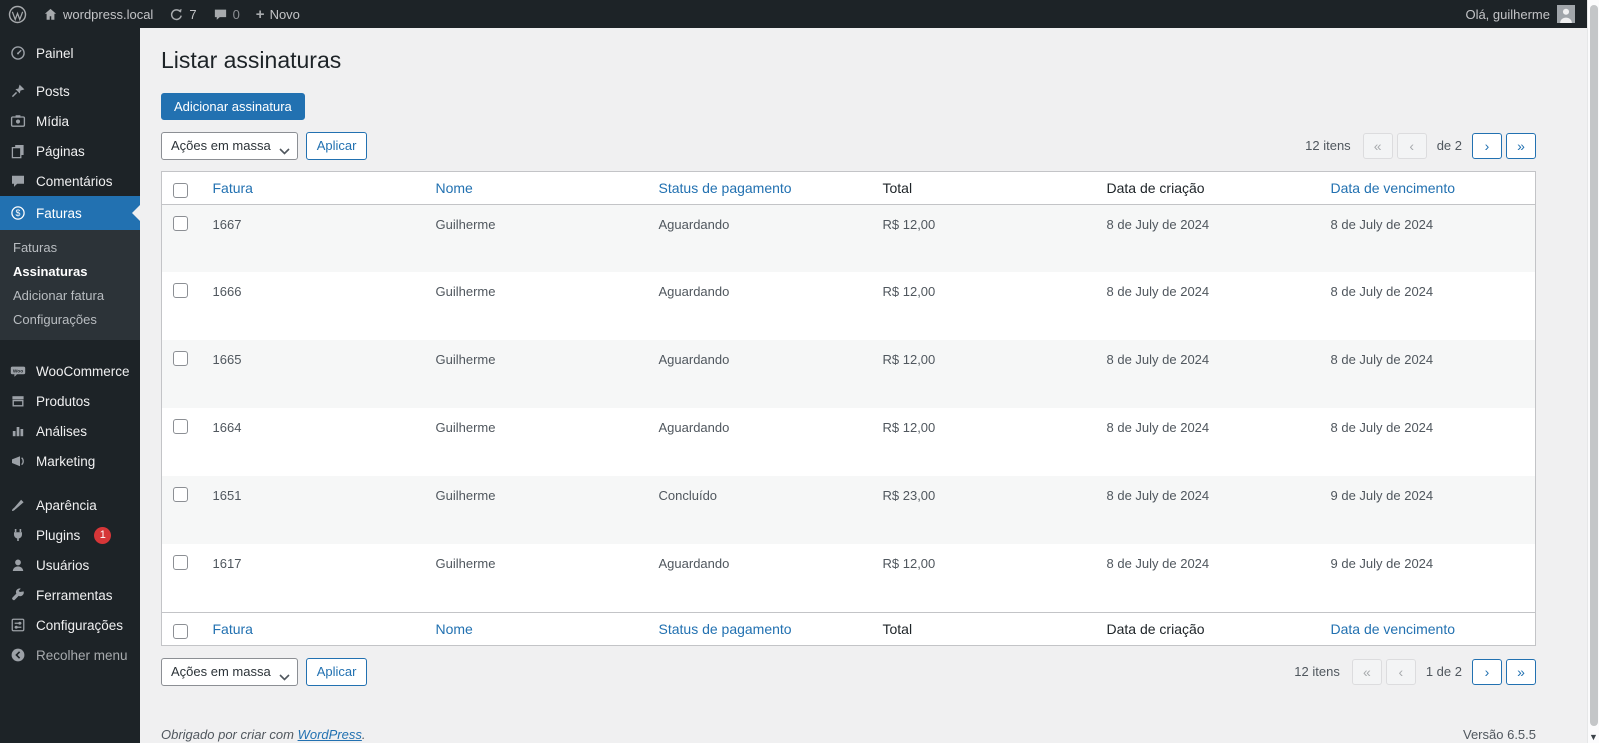 The width and height of the screenshot is (1599, 743). I want to click on sidebar-item-faturas: $ Faturas, so click(70, 213).